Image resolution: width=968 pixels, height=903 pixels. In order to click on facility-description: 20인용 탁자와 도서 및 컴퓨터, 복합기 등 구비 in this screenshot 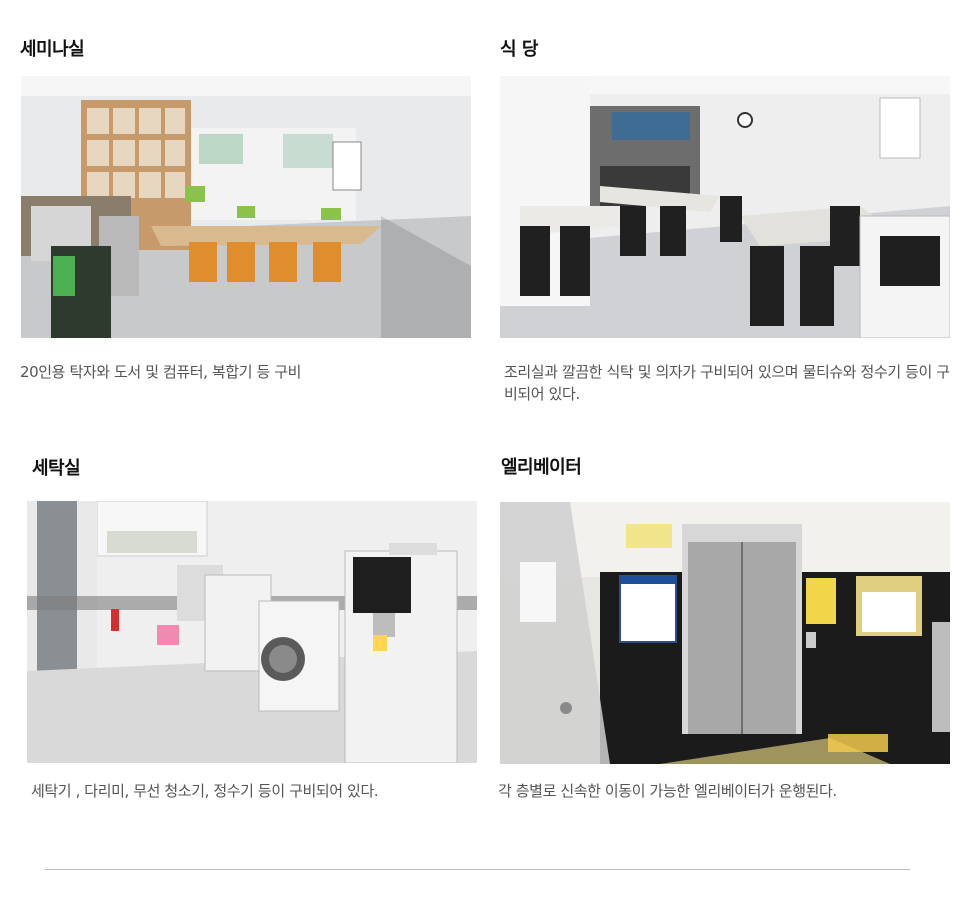, I will do `click(161, 372)`.